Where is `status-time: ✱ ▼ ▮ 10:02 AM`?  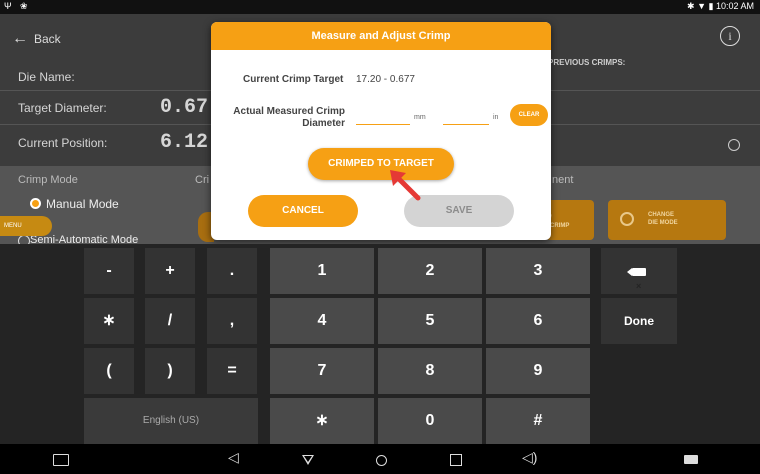 status-time: ✱ ▼ ▮ 10:02 AM is located at coordinates (720, 6).